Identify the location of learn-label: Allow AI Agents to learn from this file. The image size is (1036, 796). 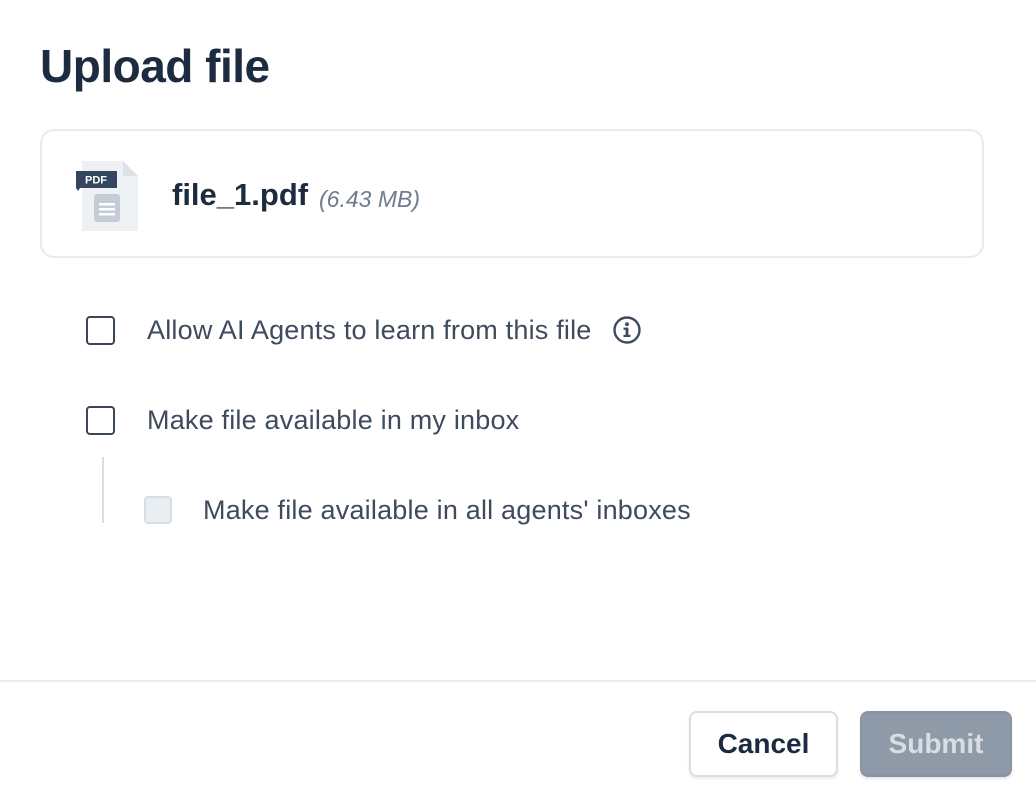
(369, 330).